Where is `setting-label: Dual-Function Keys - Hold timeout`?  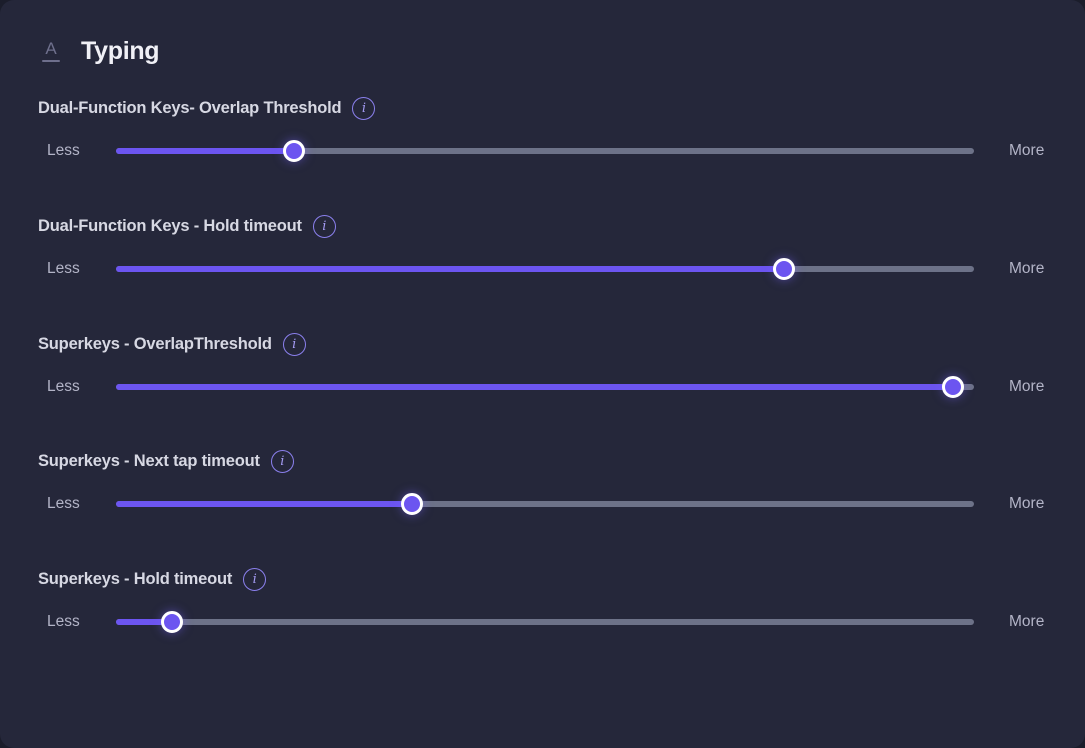
setting-label: Dual-Function Keys - Hold timeout is located at coordinates (170, 225).